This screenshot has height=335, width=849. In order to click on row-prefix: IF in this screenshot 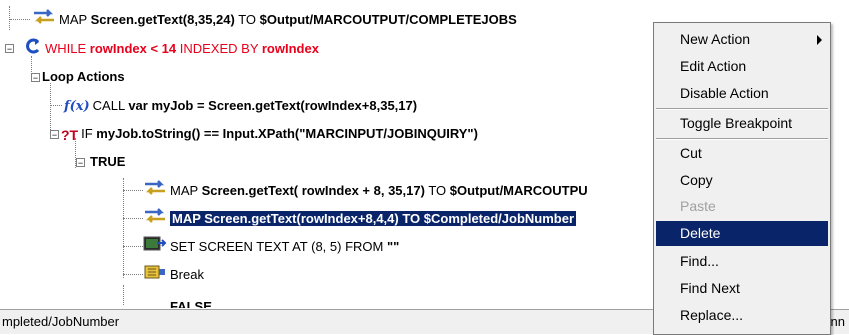, I will do `click(89, 133)`.